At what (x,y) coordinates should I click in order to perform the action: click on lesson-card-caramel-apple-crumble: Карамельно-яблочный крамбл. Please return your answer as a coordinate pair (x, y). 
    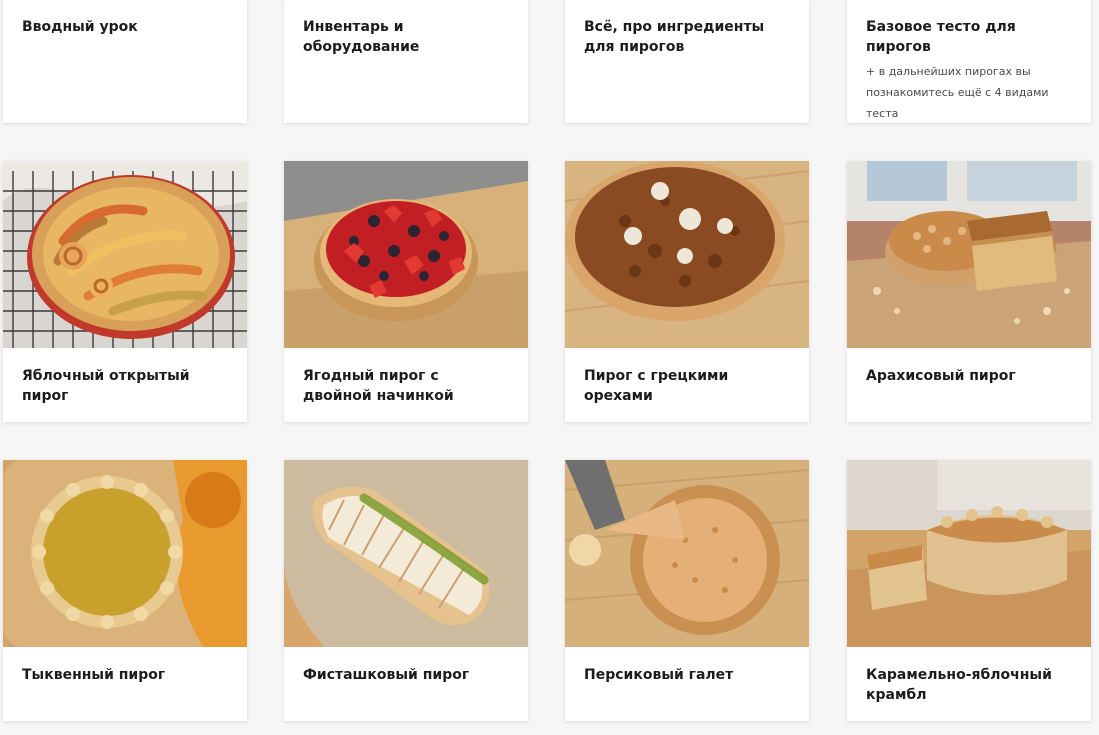
    Looking at the image, I should click on (969, 590).